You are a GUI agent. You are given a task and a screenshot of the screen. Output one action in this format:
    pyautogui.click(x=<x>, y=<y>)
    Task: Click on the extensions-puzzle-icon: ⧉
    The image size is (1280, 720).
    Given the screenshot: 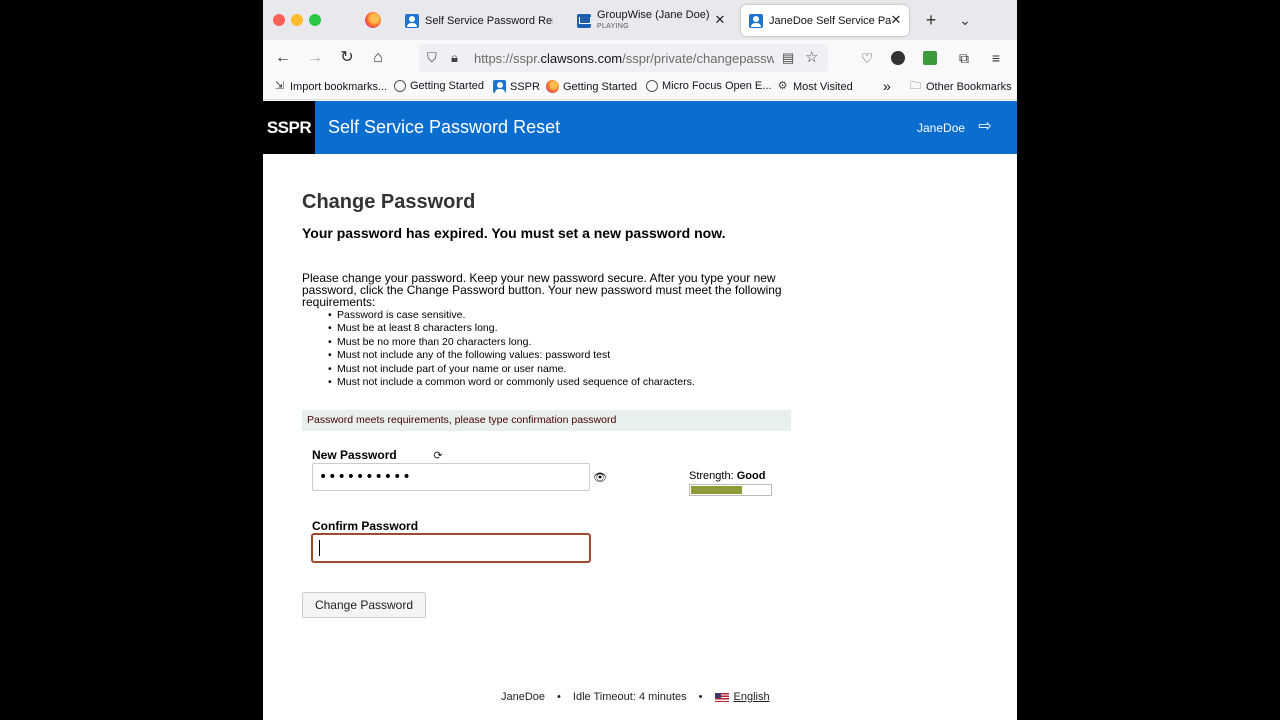 What is the action you would take?
    pyautogui.click(x=964, y=58)
    